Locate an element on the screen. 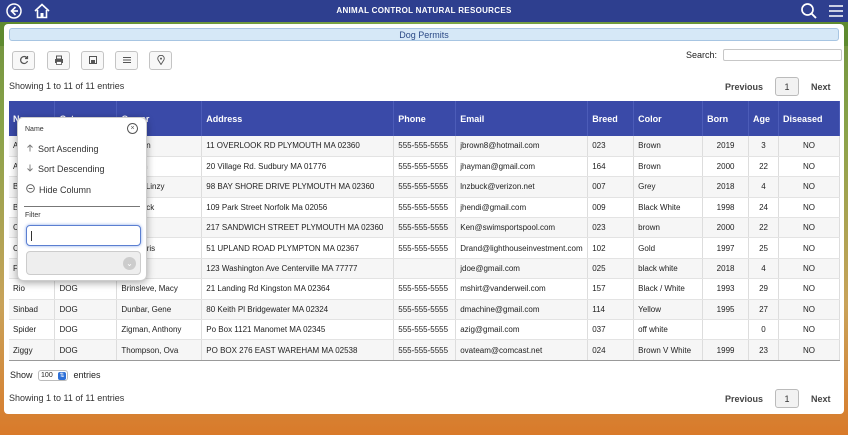  cell-born is located at coordinates (726, 330).